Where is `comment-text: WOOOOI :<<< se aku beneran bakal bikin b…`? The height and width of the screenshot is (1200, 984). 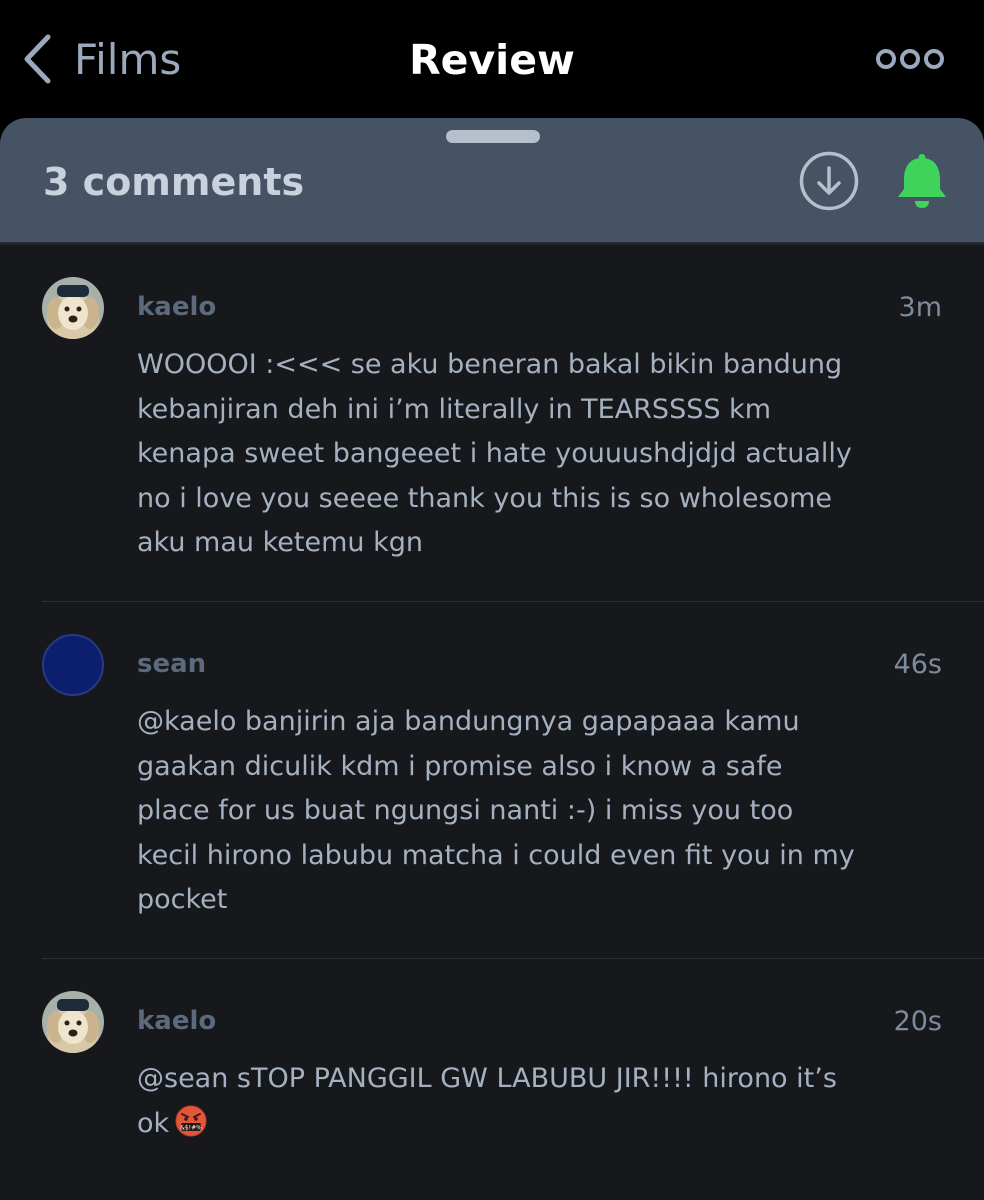 comment-text: WOOOOI :<<< se aku beneran bakal bikin b… is located at coordinates (494, 453).